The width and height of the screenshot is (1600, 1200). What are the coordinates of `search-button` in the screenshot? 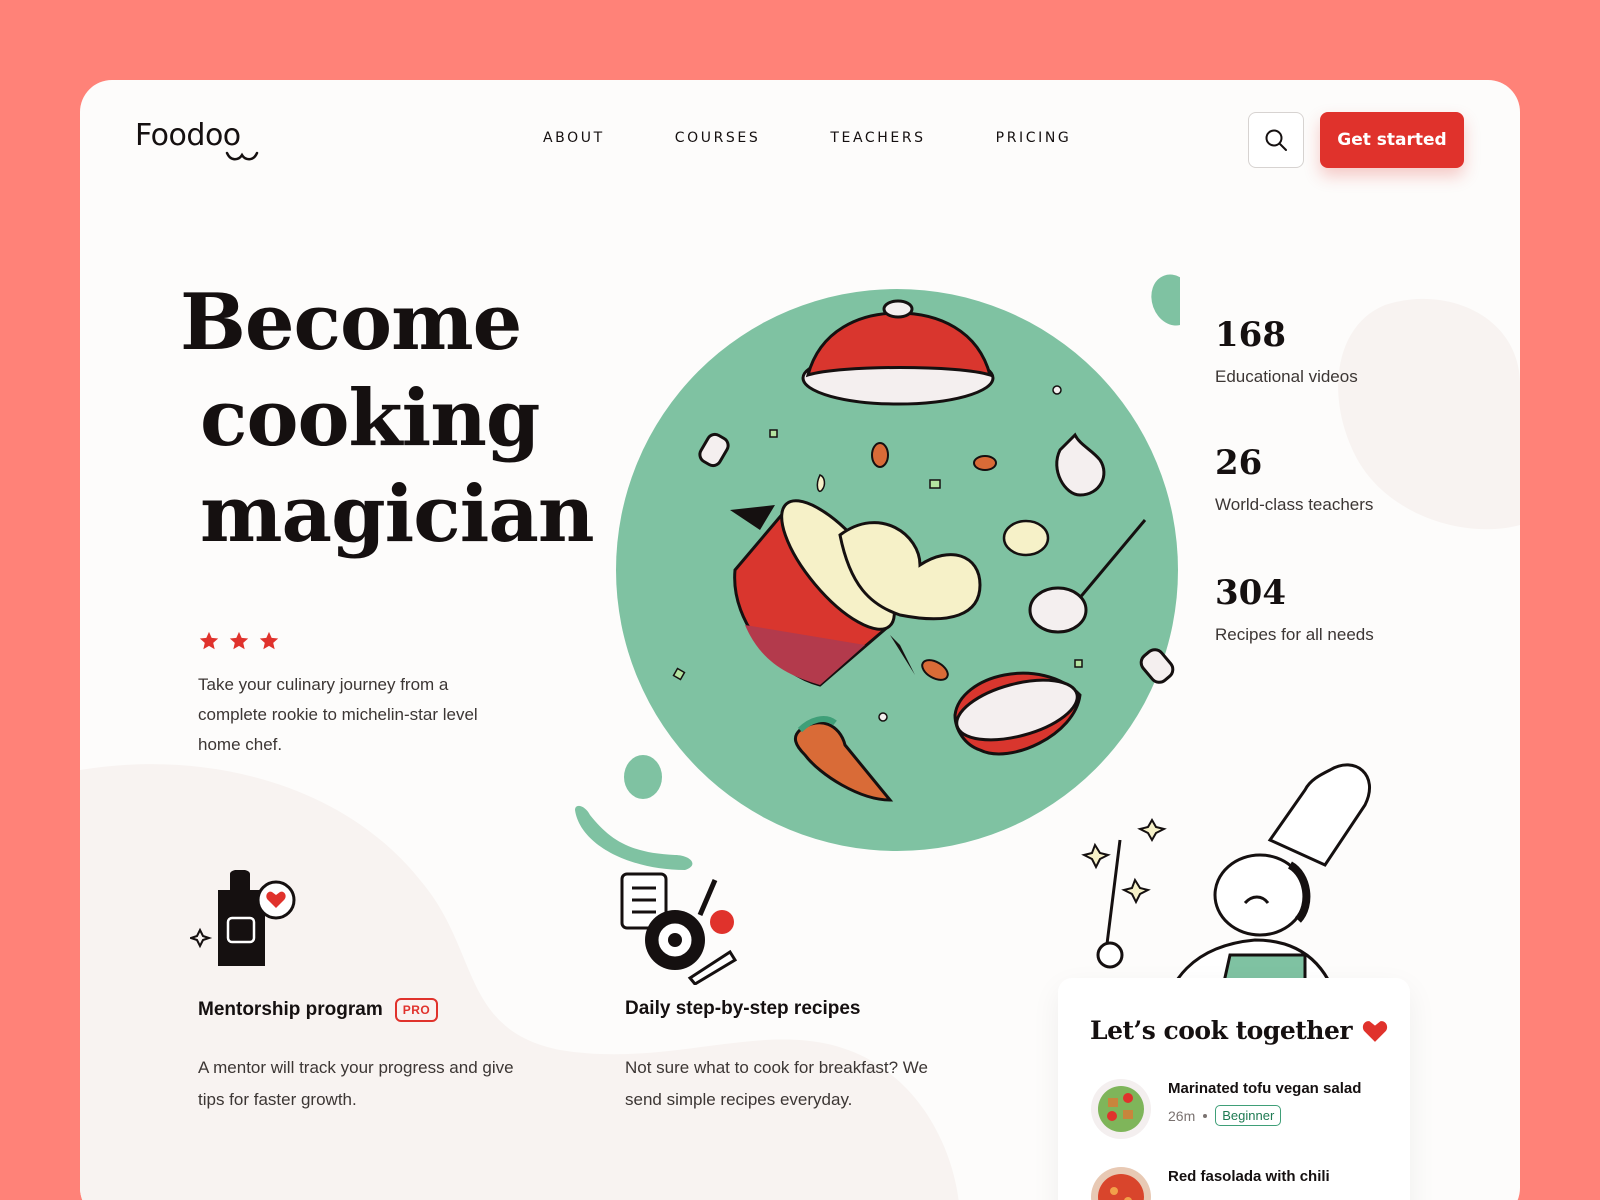 It's located at (1276, 140).